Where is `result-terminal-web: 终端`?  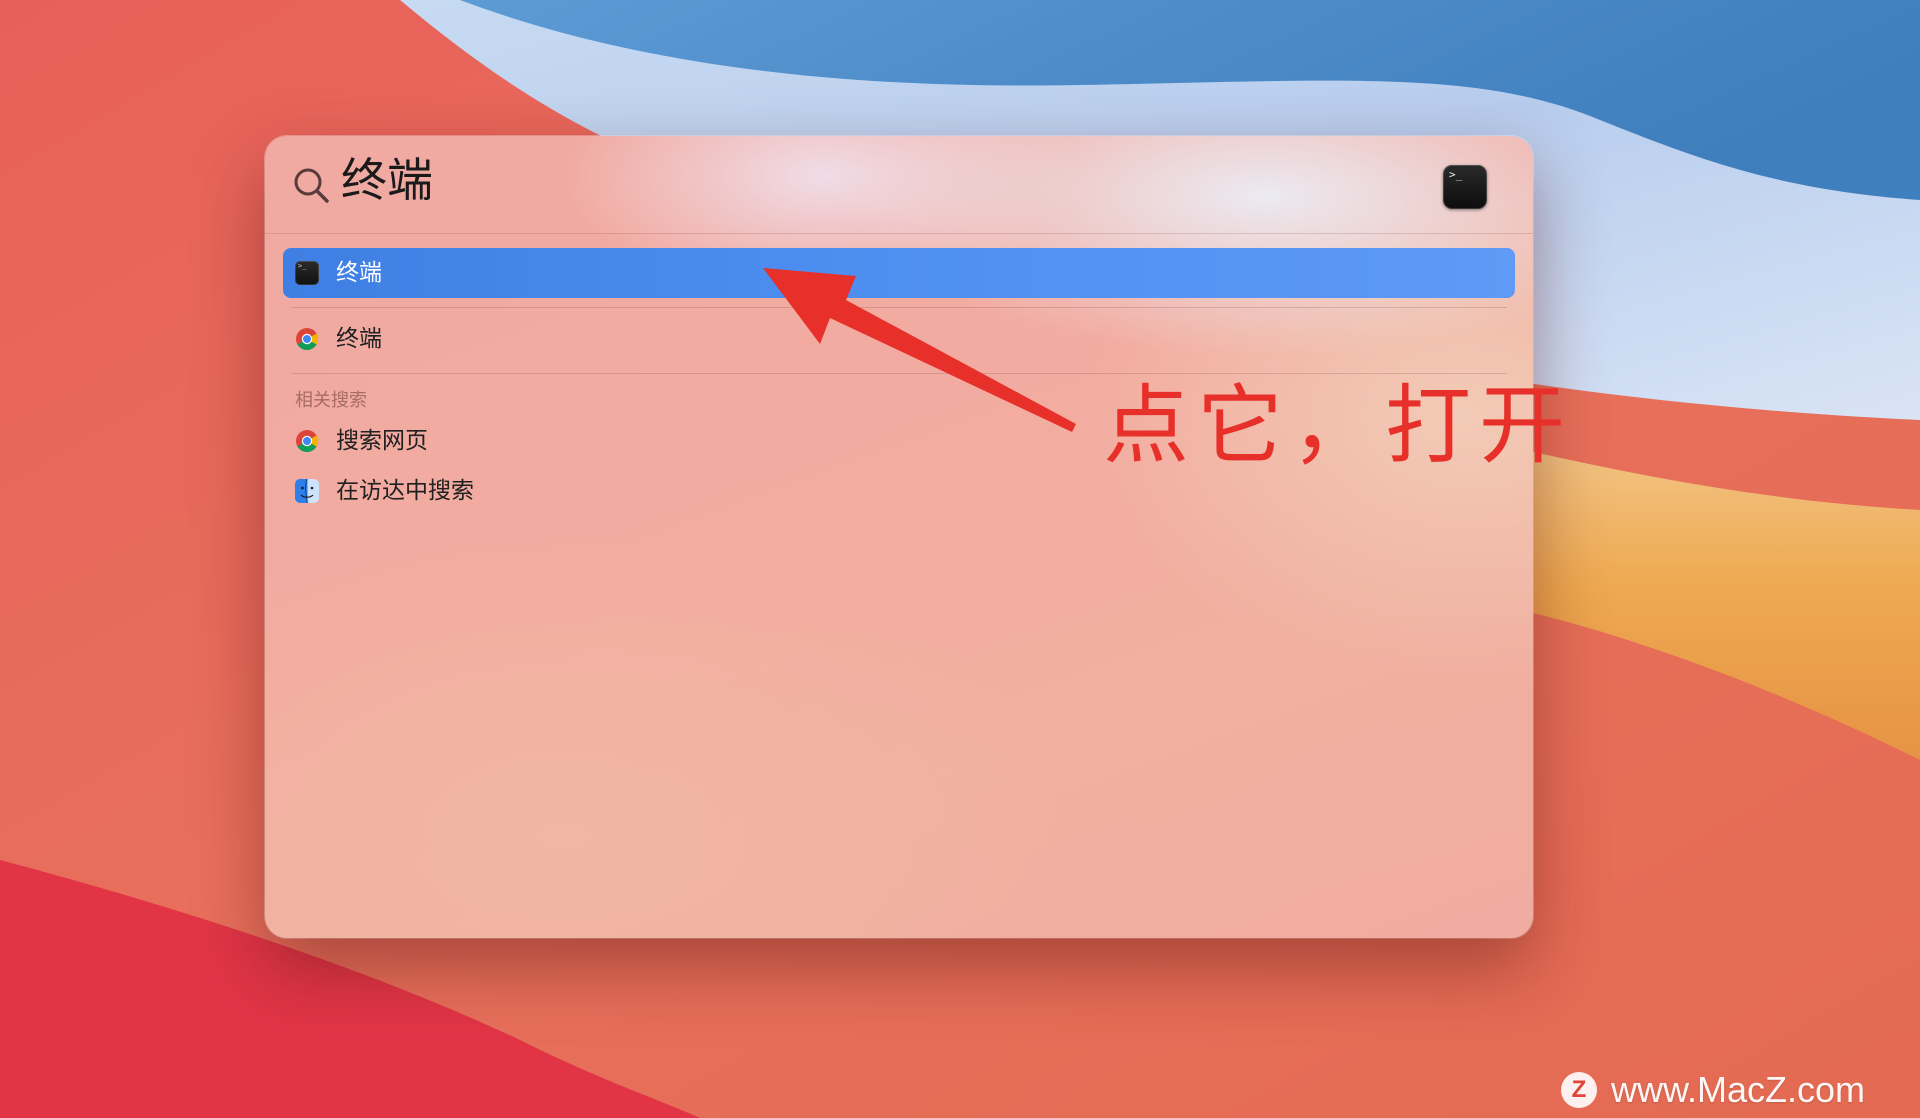 result-terminal-web: 终端 is located at coordinates (899, 339).